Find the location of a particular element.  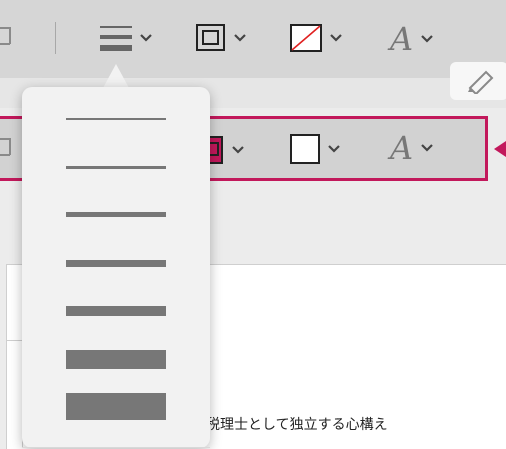

annotation-arrow is located at coordinates (500, 149).